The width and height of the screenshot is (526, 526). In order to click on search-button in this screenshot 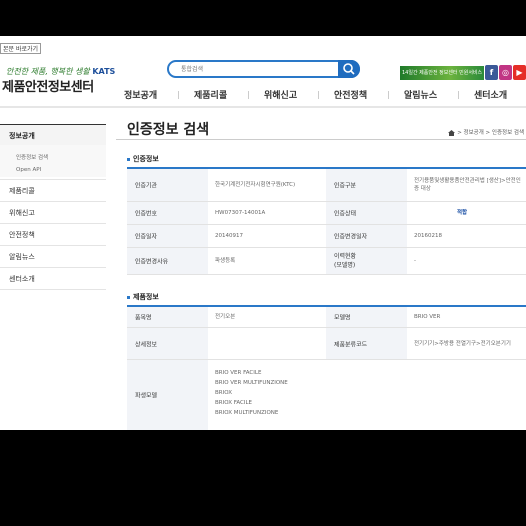, I will do `click(349, 69)`.